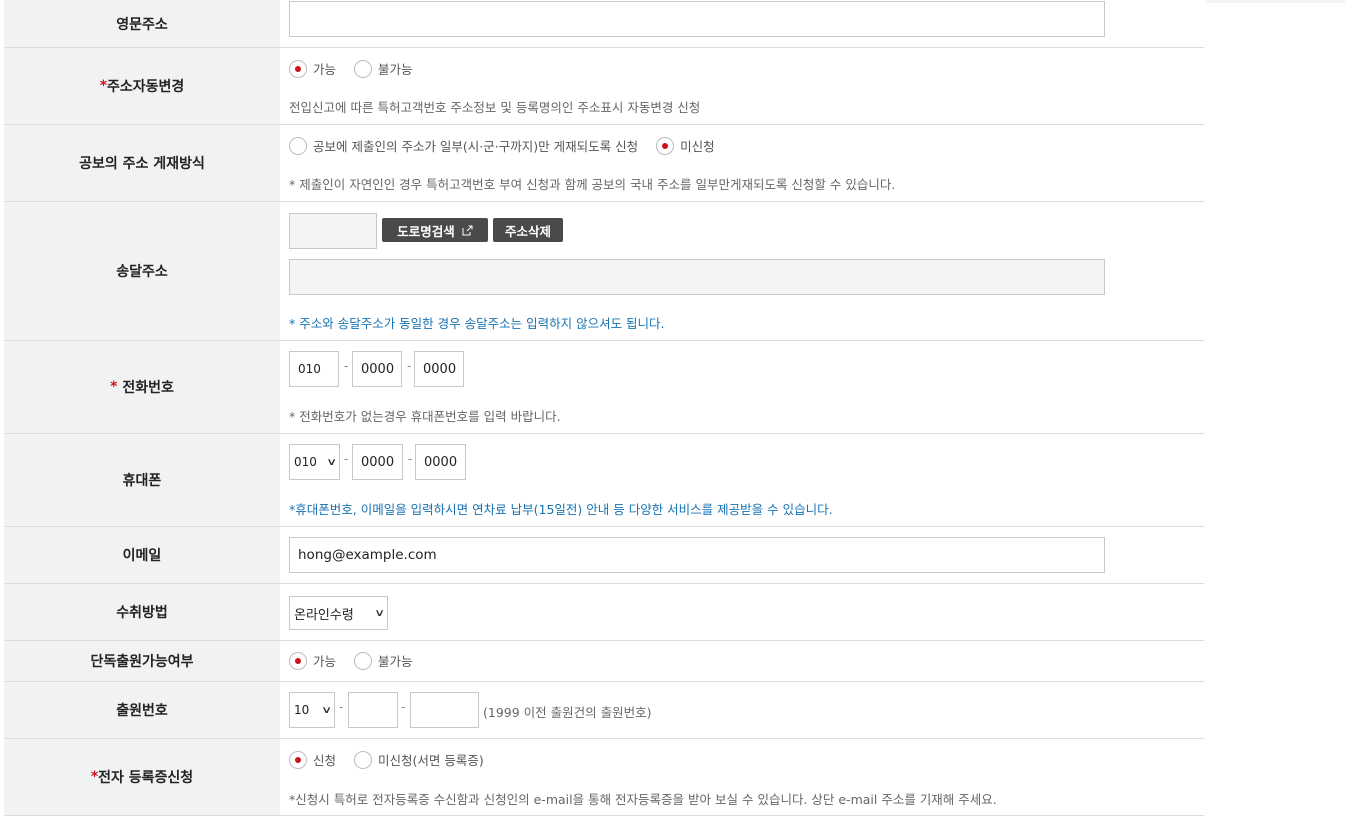 The height and width of the screenshot is (827, 1345). Describe the element at coordinates (697, 277) in the screenshot. I see `delivery-address-input` at that location.